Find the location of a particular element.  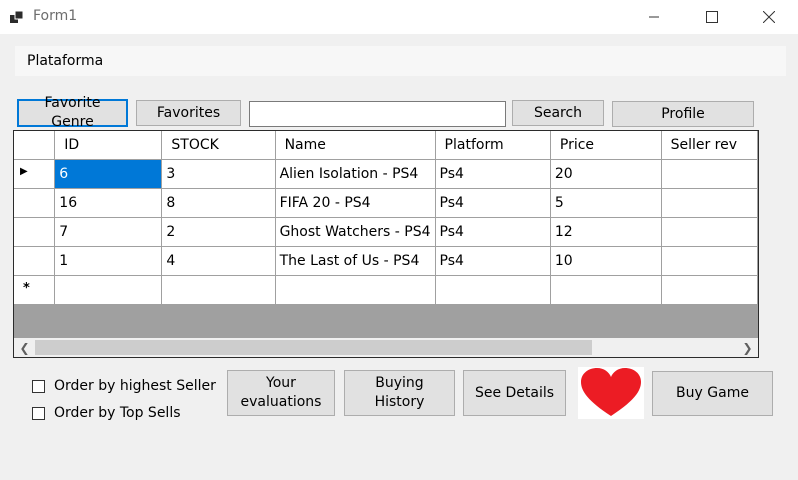

cell-id: 1 is located at coordinates (108, 261).